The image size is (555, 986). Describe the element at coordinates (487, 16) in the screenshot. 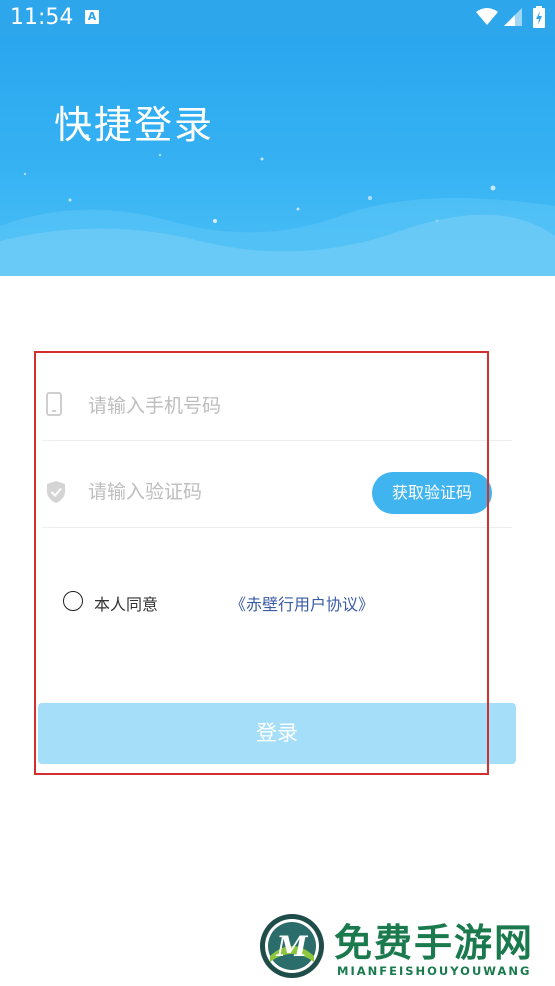

I see `wifi-icon` at that location.